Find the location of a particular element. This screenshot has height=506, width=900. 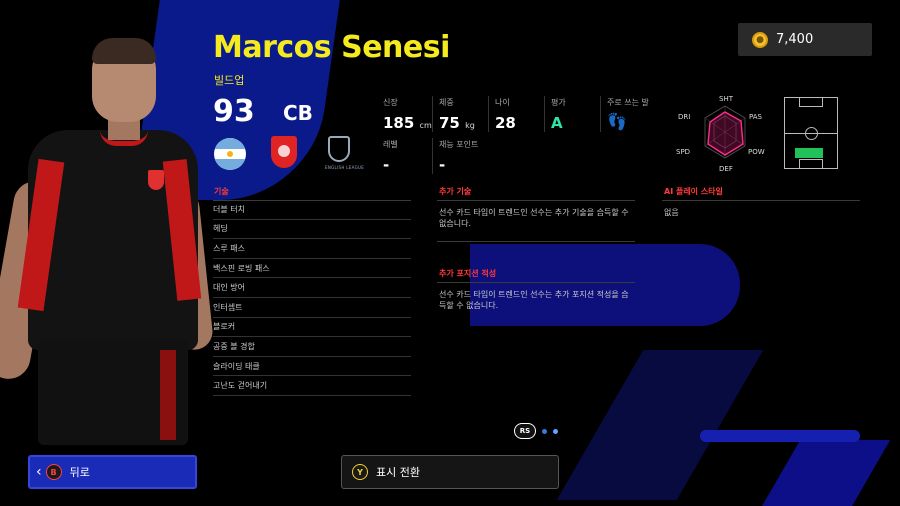

stat-unit: kg is located at coordinates (470, 125).